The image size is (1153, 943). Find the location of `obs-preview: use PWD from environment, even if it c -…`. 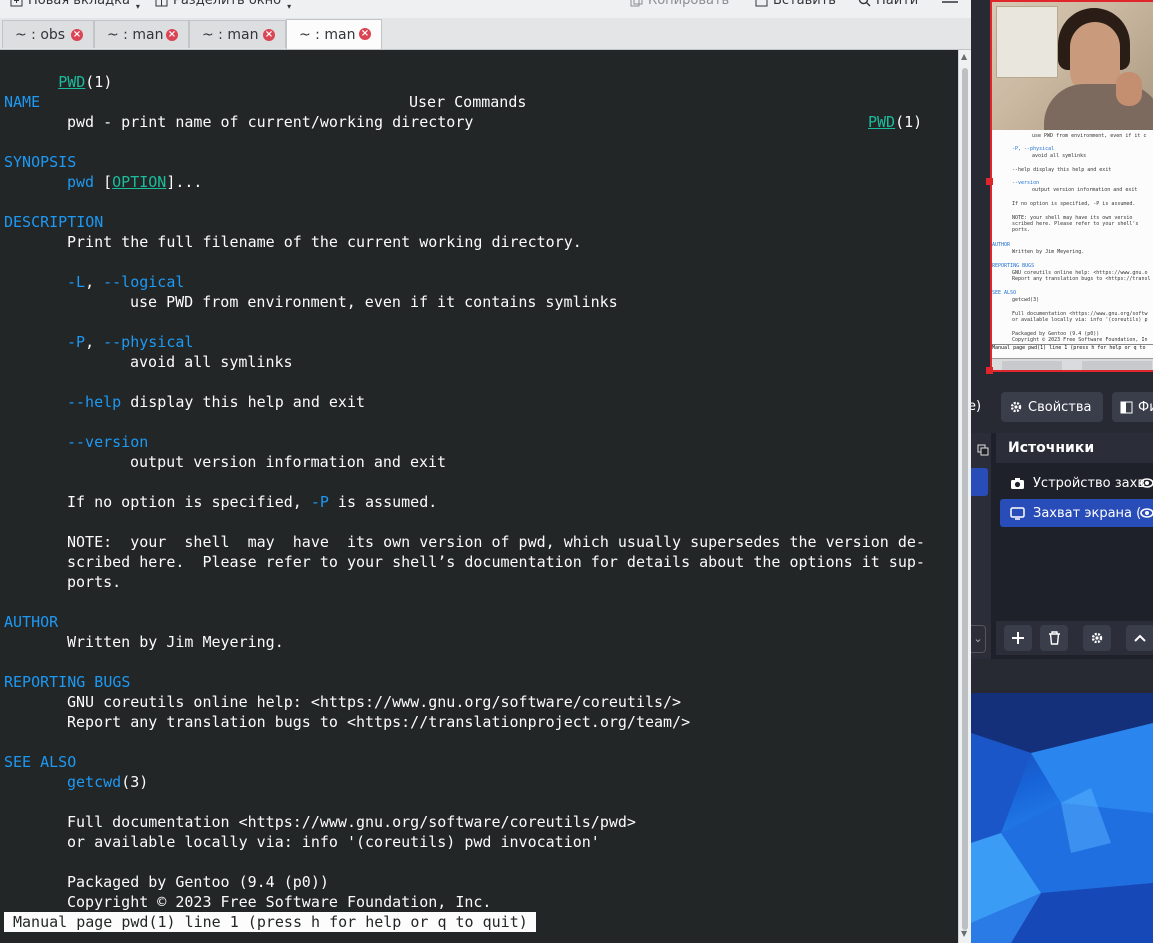

obs-preview: use PWD from environment, even if it c -… is located at coordinates (1071, 186).